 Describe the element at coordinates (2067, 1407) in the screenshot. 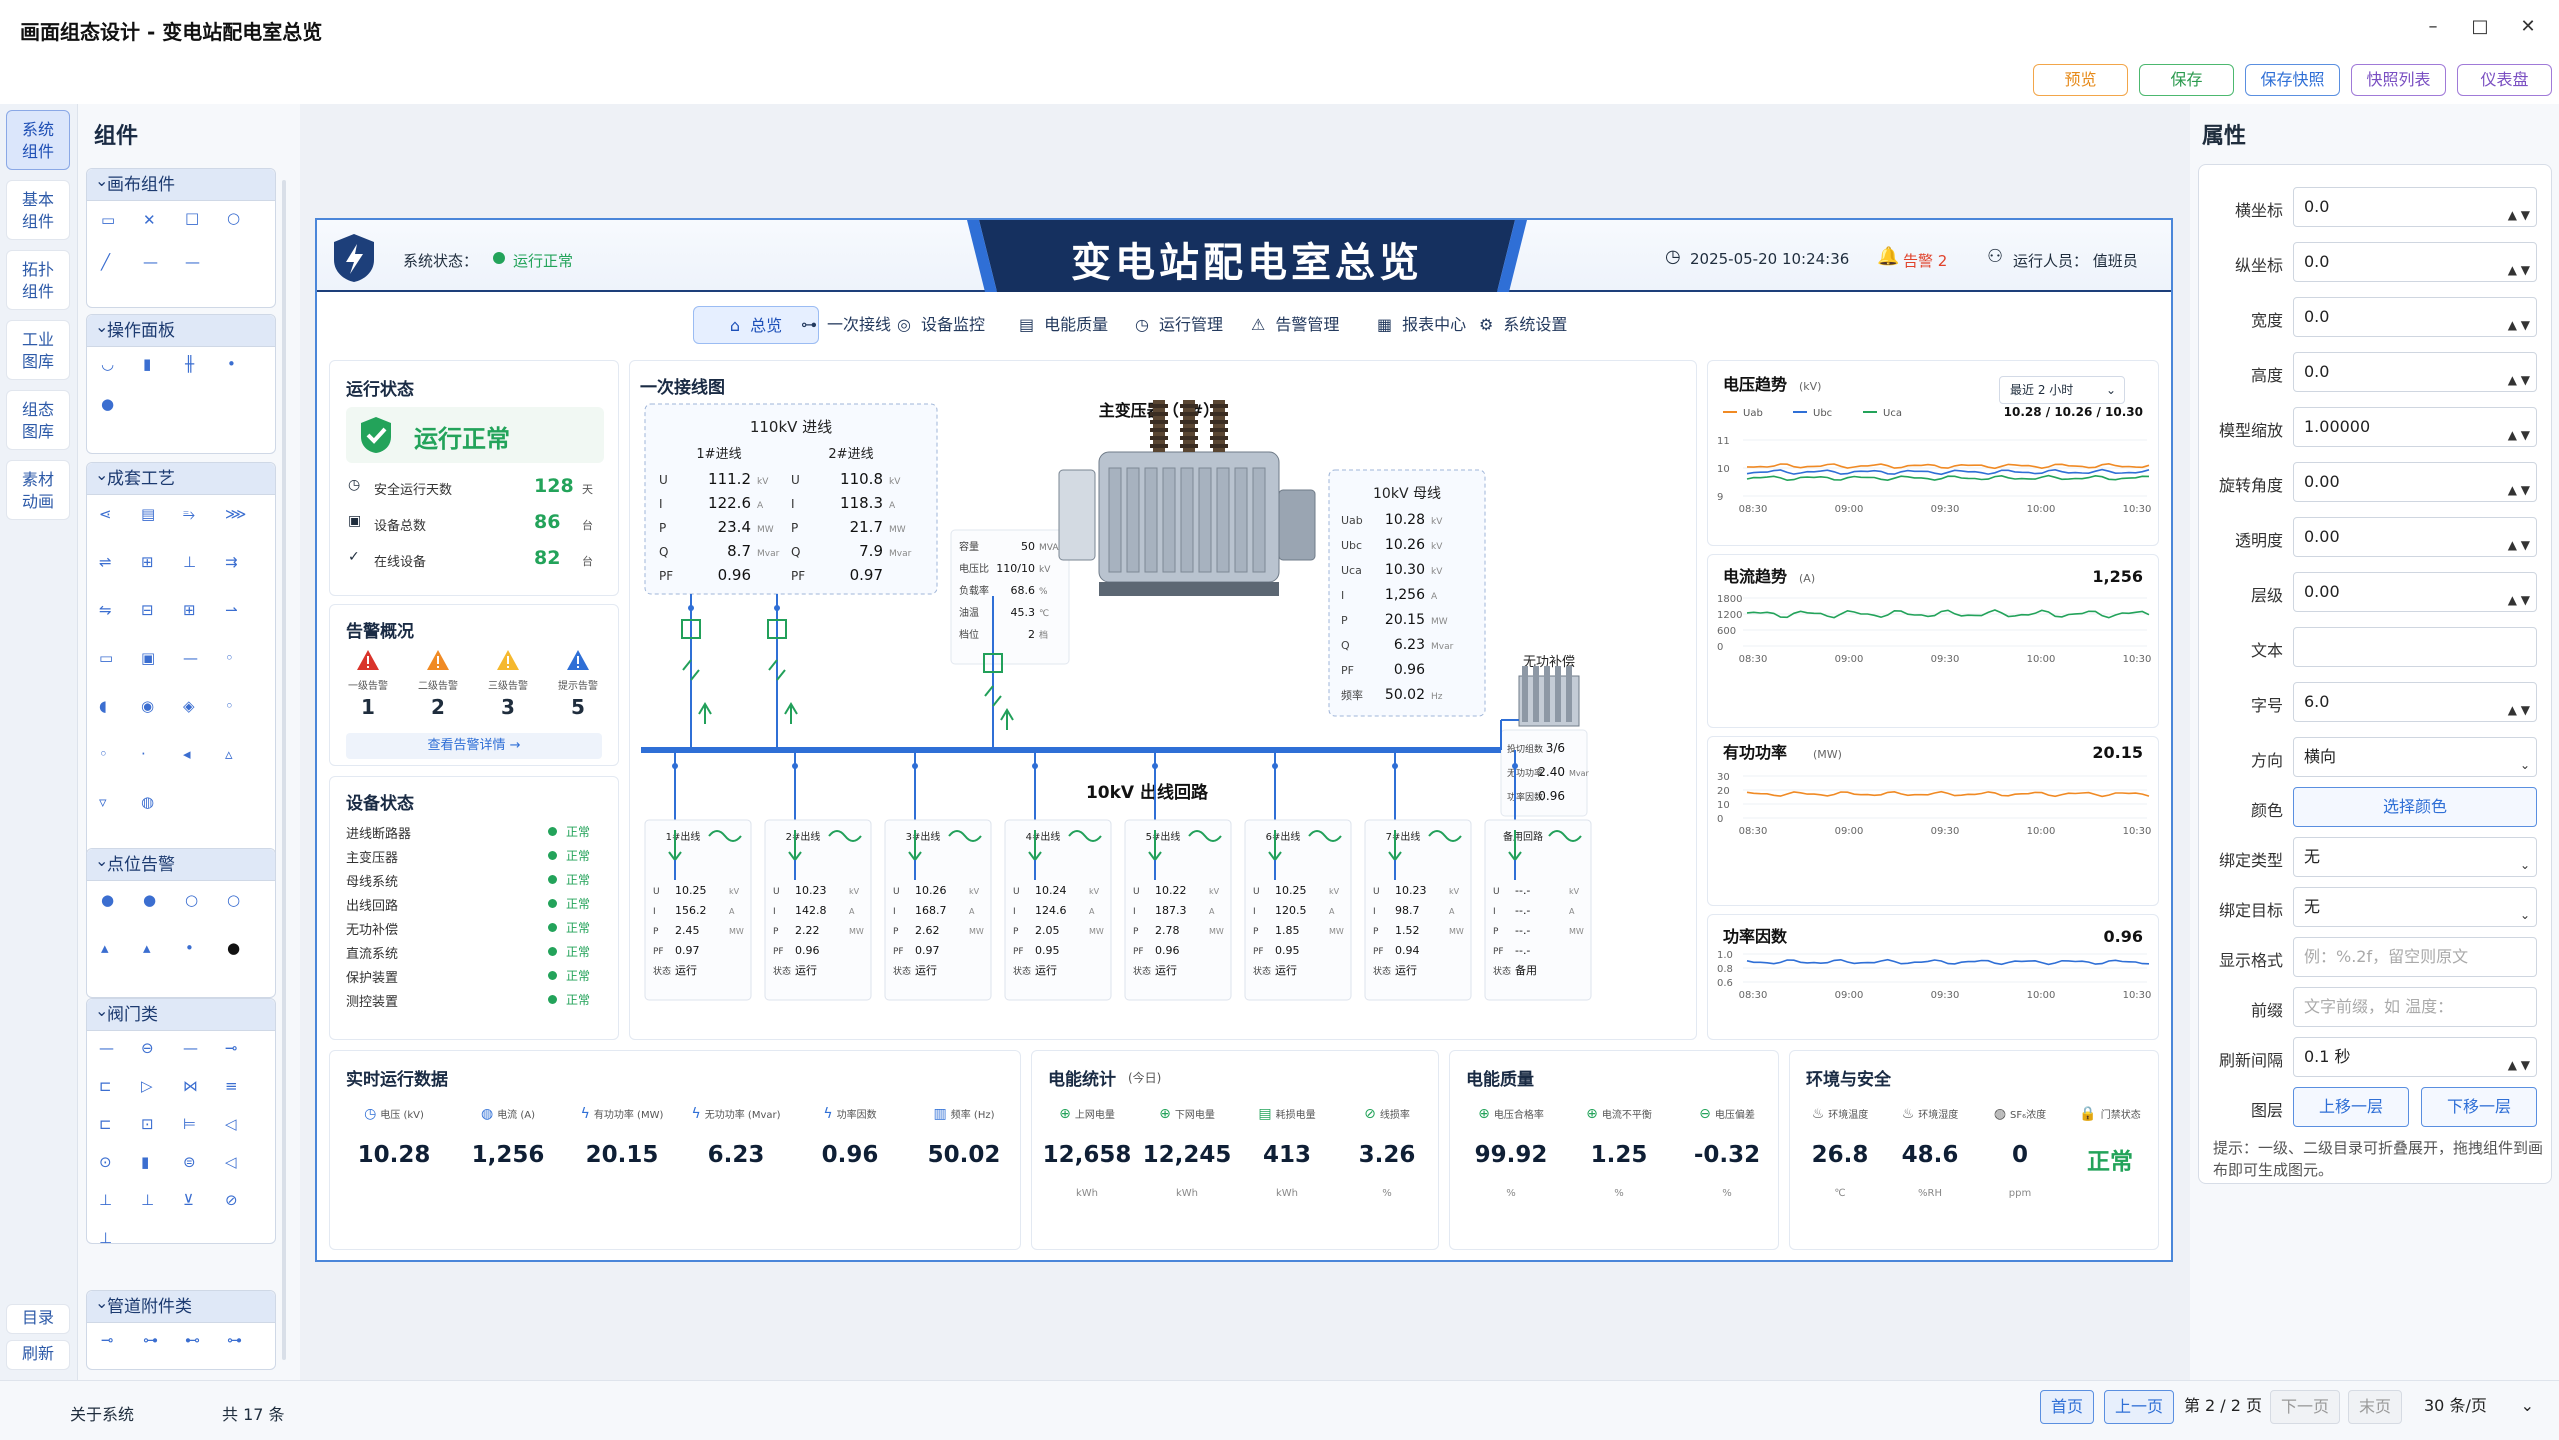

I see `first-page-button: 首页` at that location.